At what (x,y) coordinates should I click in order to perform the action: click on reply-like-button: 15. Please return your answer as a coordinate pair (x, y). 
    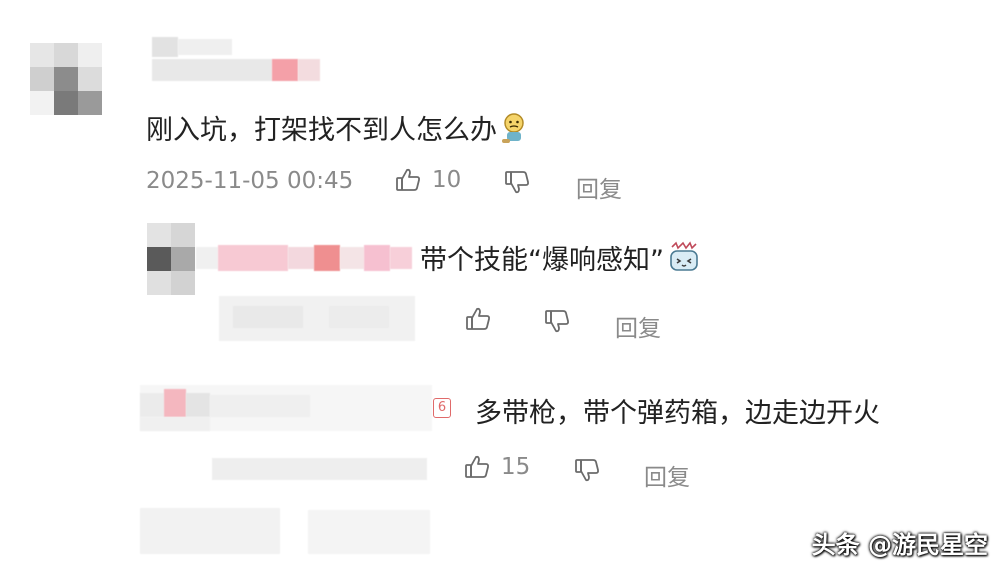
    Looking at the image, I should click on (496, 467).